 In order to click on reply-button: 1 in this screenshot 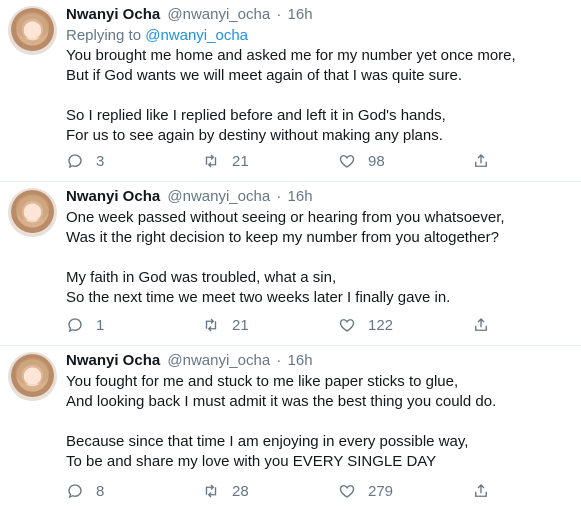, I will do `click(85, 325)`.